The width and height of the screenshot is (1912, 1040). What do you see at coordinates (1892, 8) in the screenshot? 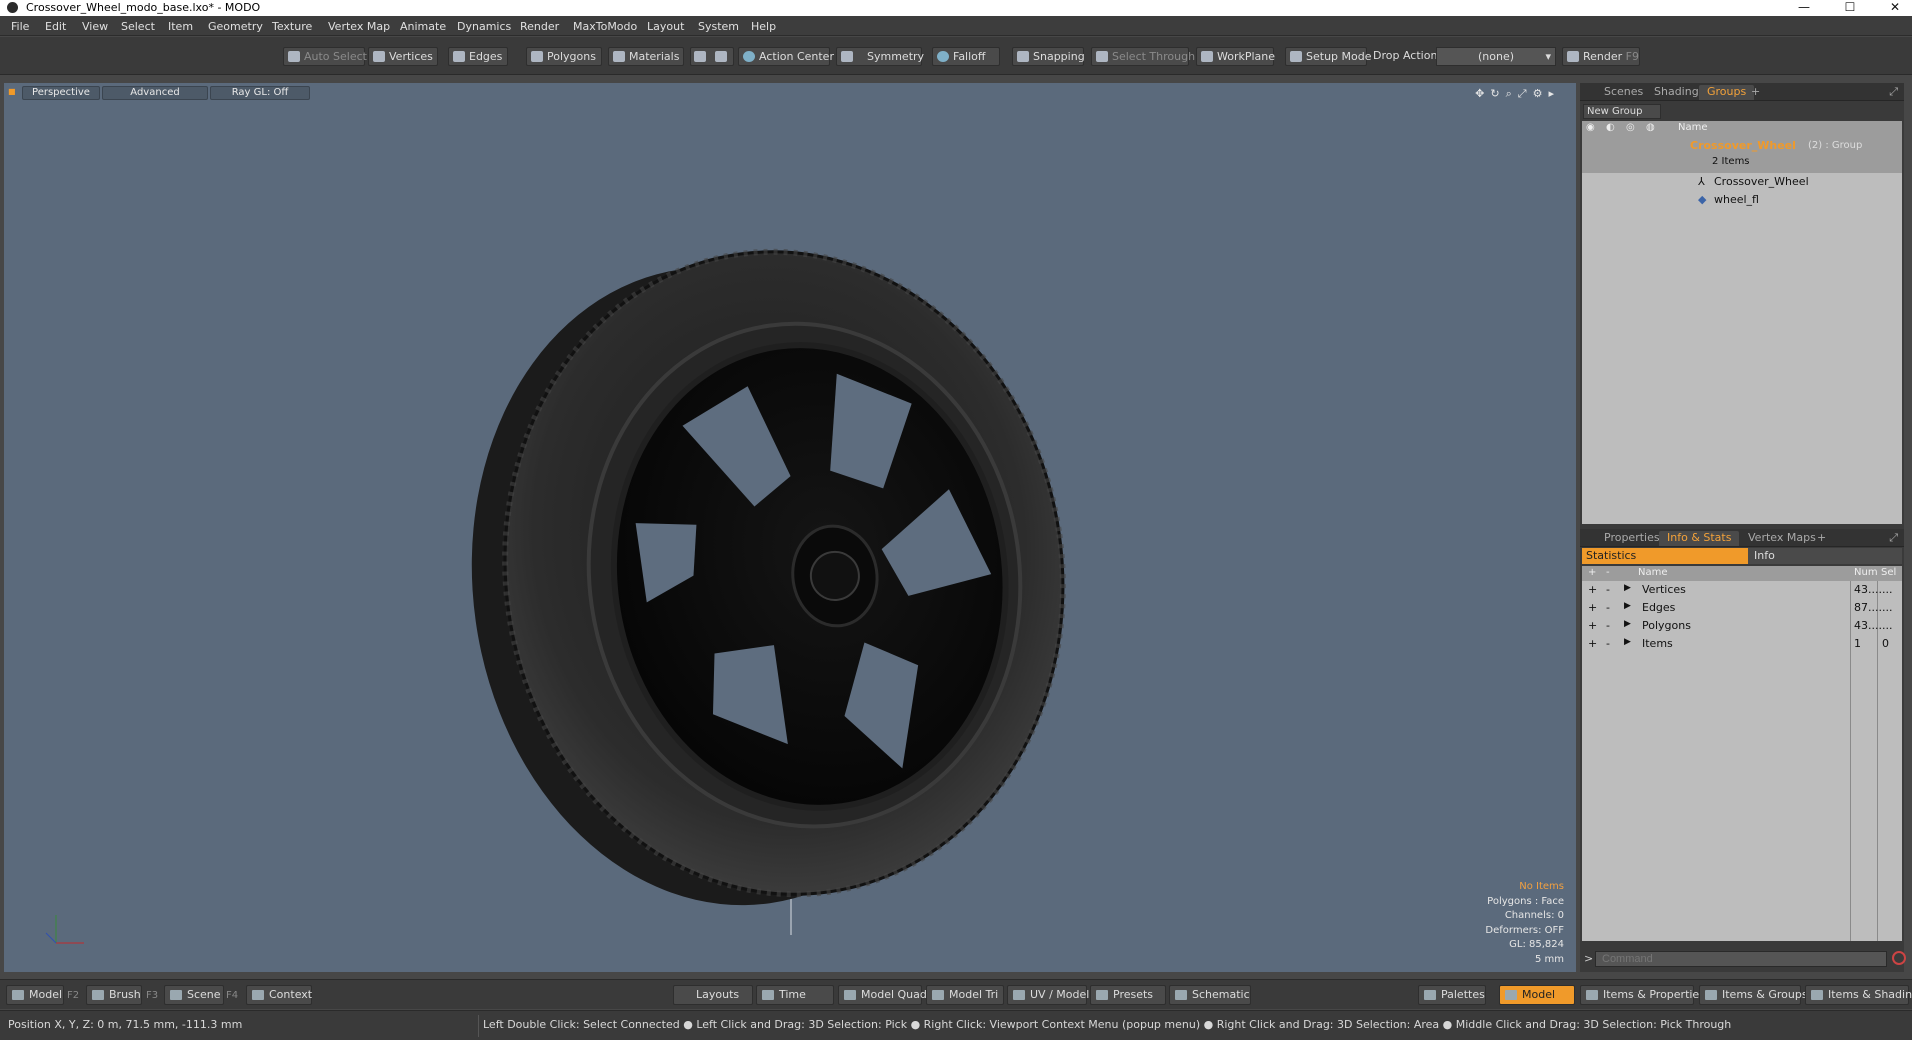
I see `close-button: ✕` at bounding box center [1892, 8].